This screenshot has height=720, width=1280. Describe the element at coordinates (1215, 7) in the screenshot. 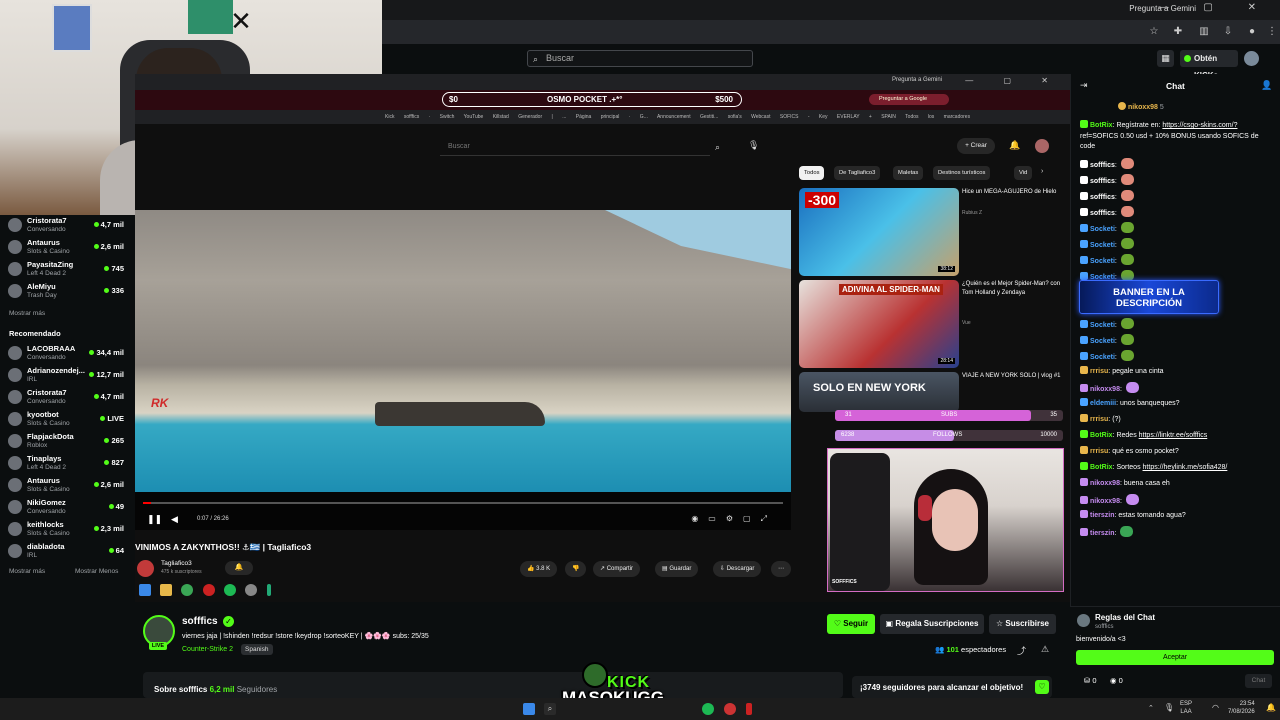

I see `window-controls: — ▢ ✕` at that location.